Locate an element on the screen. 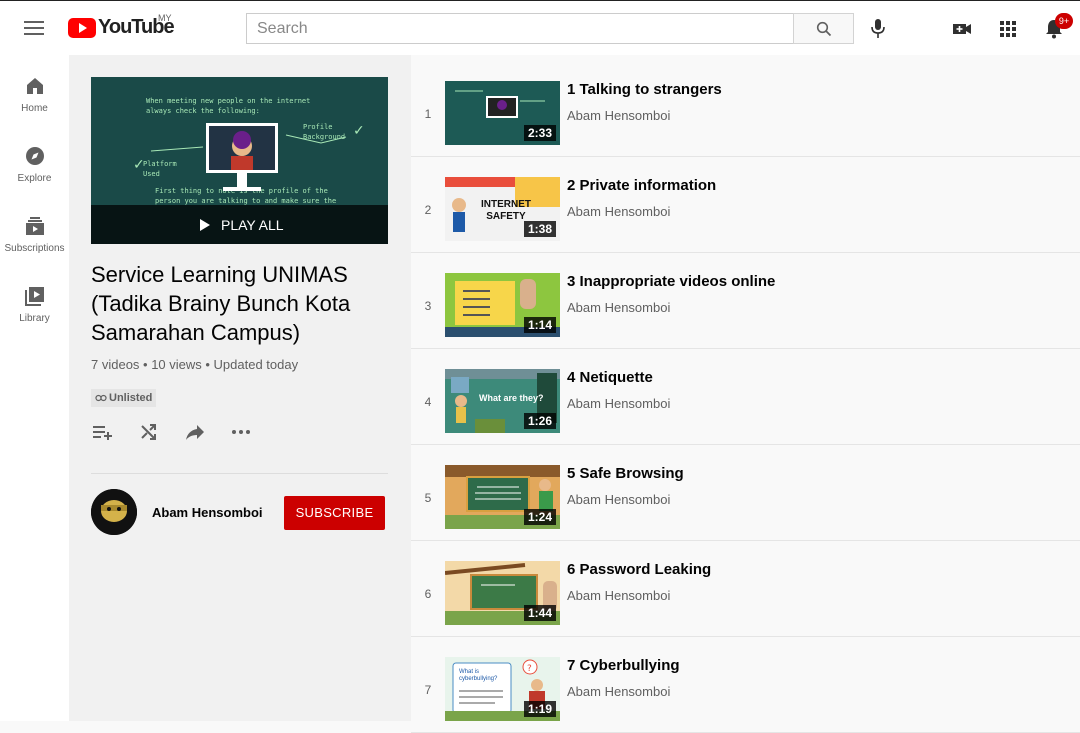 The height and width of the screenshot is (733, 1080). country-code: MY is located at coordinates (165, 18).